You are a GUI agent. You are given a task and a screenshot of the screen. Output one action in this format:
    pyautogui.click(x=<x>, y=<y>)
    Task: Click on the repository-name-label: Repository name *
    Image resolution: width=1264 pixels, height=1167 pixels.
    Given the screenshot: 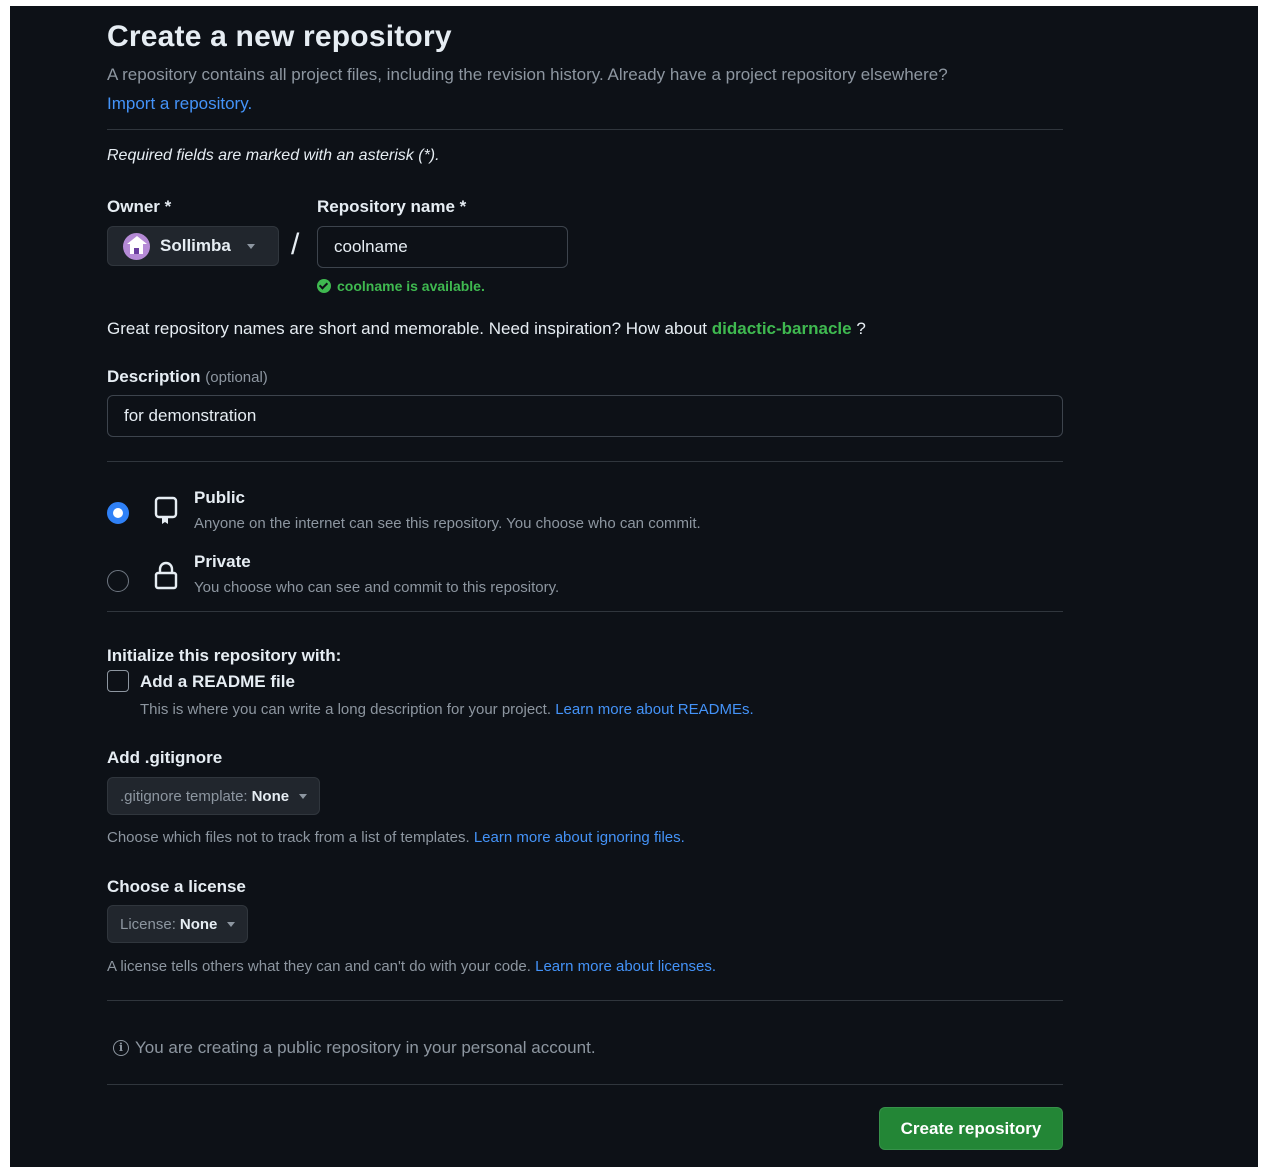 What is the action you would take?
    pyautogui.click(x=392, y=206)
    